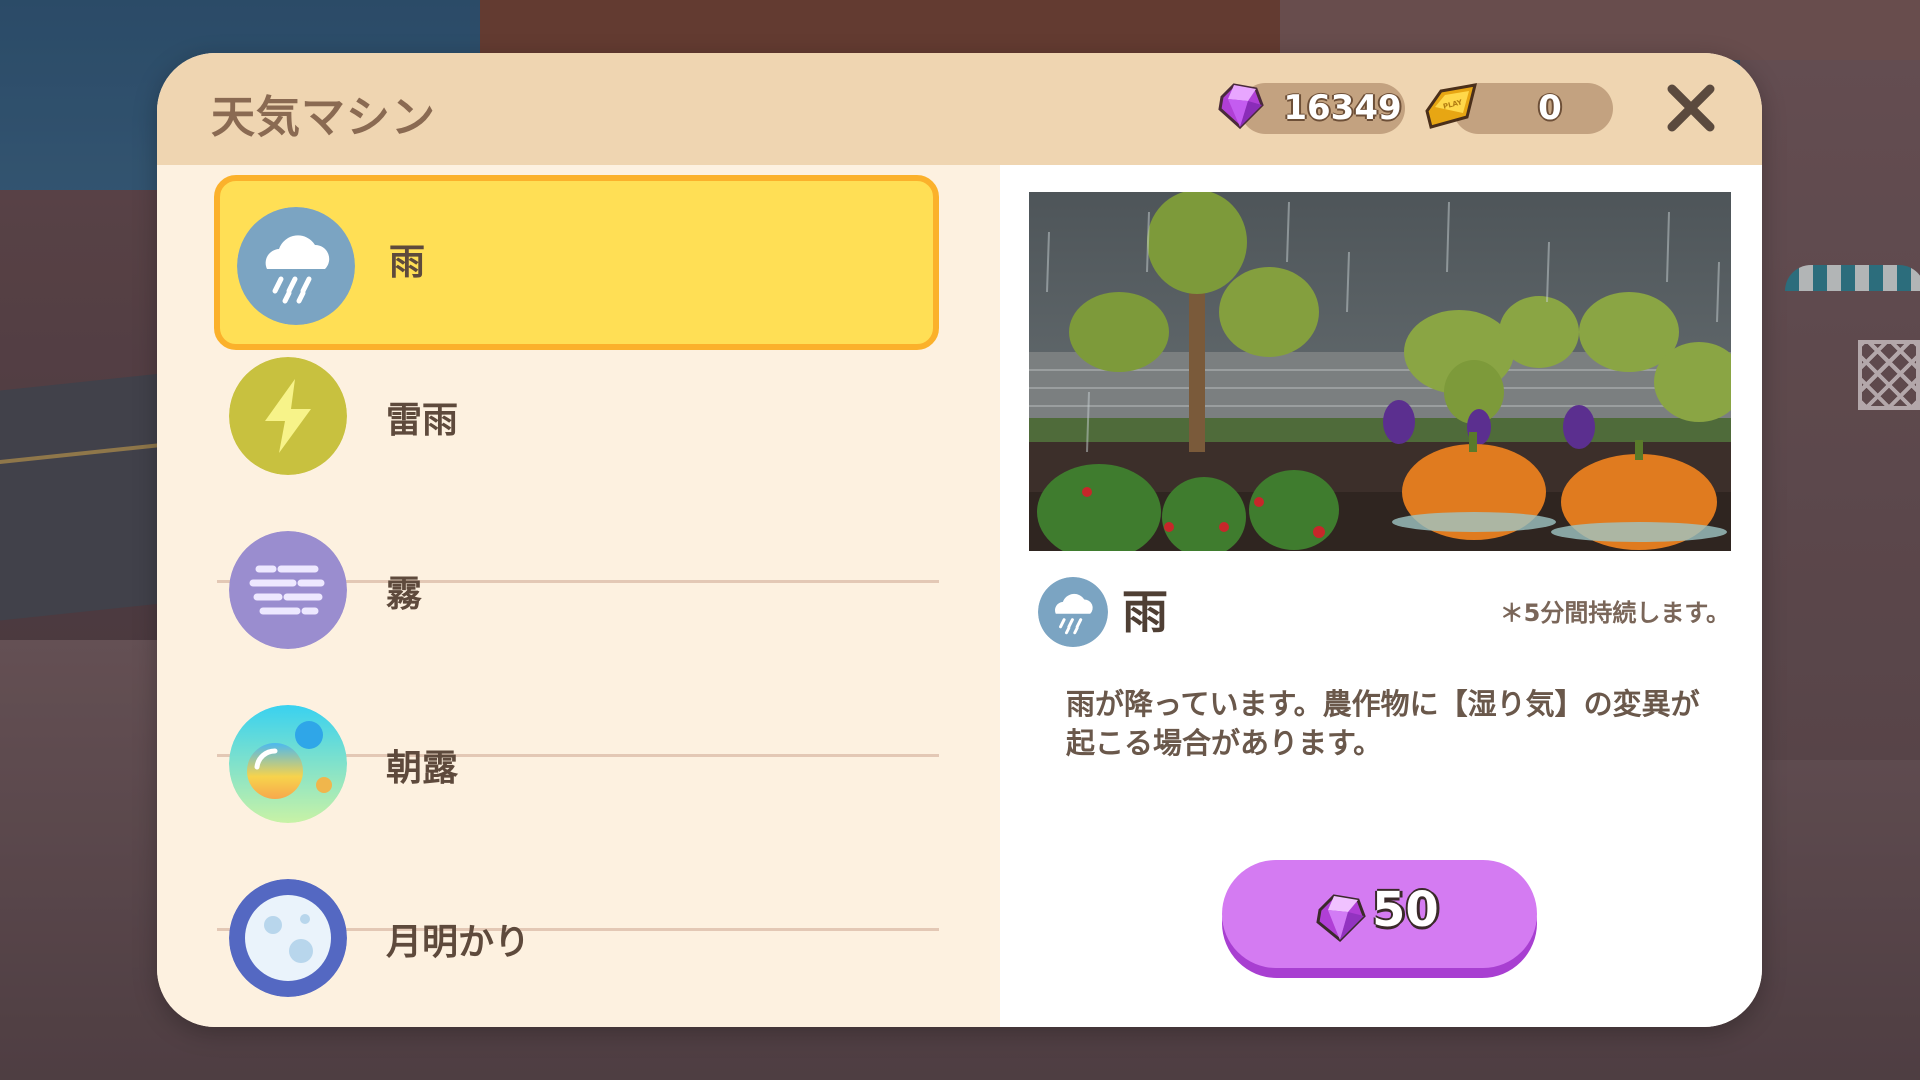  I want to click on weather-item-thunderstorm: 雷雨, so click(576, 420).